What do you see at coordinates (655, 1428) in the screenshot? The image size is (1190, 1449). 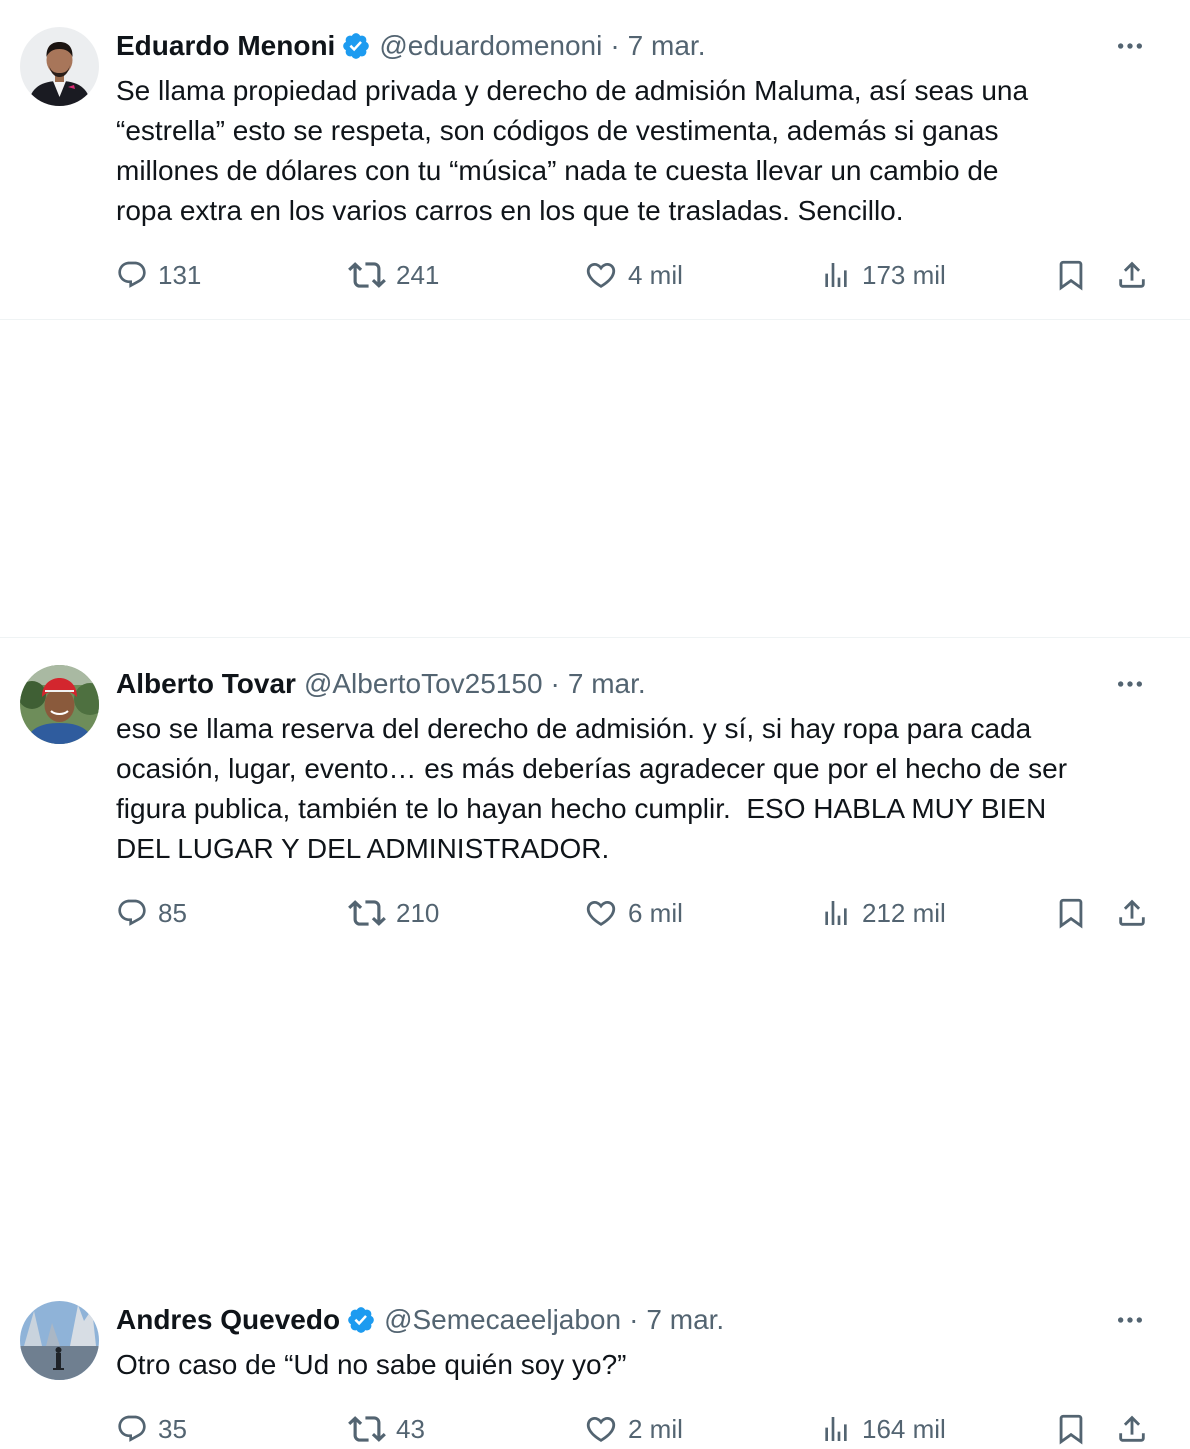 I see `like-count: 2 mil` at bounding box center [655, 1428].